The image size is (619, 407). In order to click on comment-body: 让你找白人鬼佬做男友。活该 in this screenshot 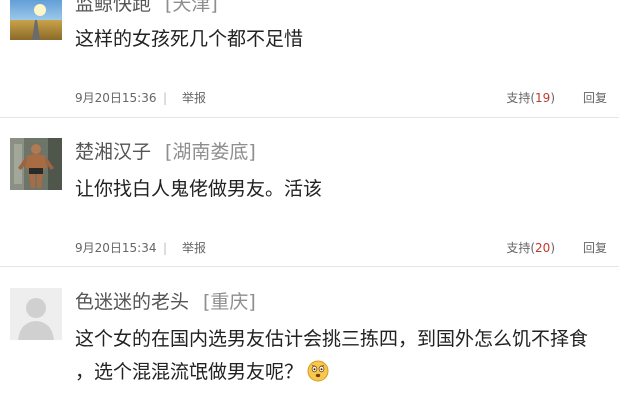, I will do `click(199, 189)`.